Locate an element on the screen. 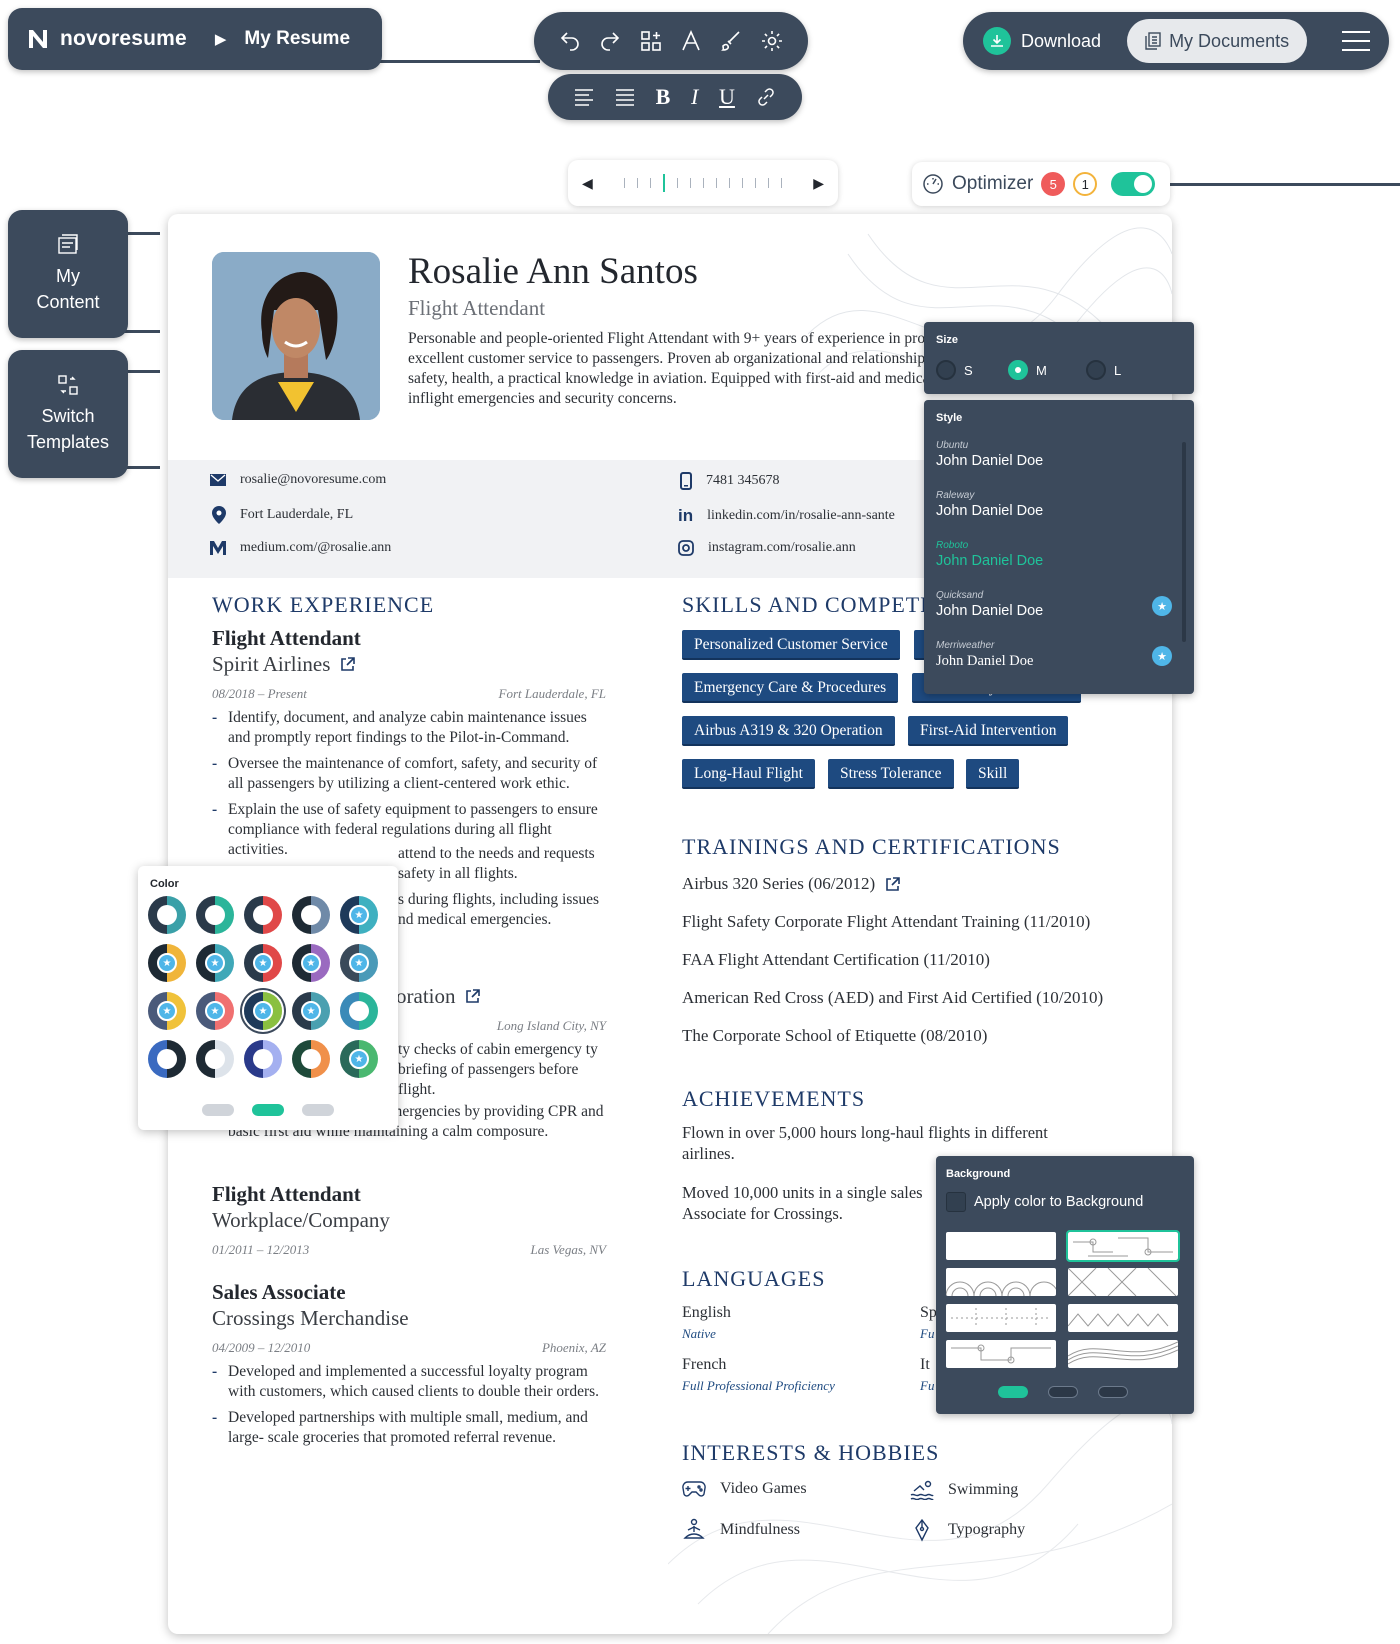 The width and height of the screenshot is (1400, 1644). font-option-quicksand: Quicksand John Daniel Doe is located at coordinates (989, 604).